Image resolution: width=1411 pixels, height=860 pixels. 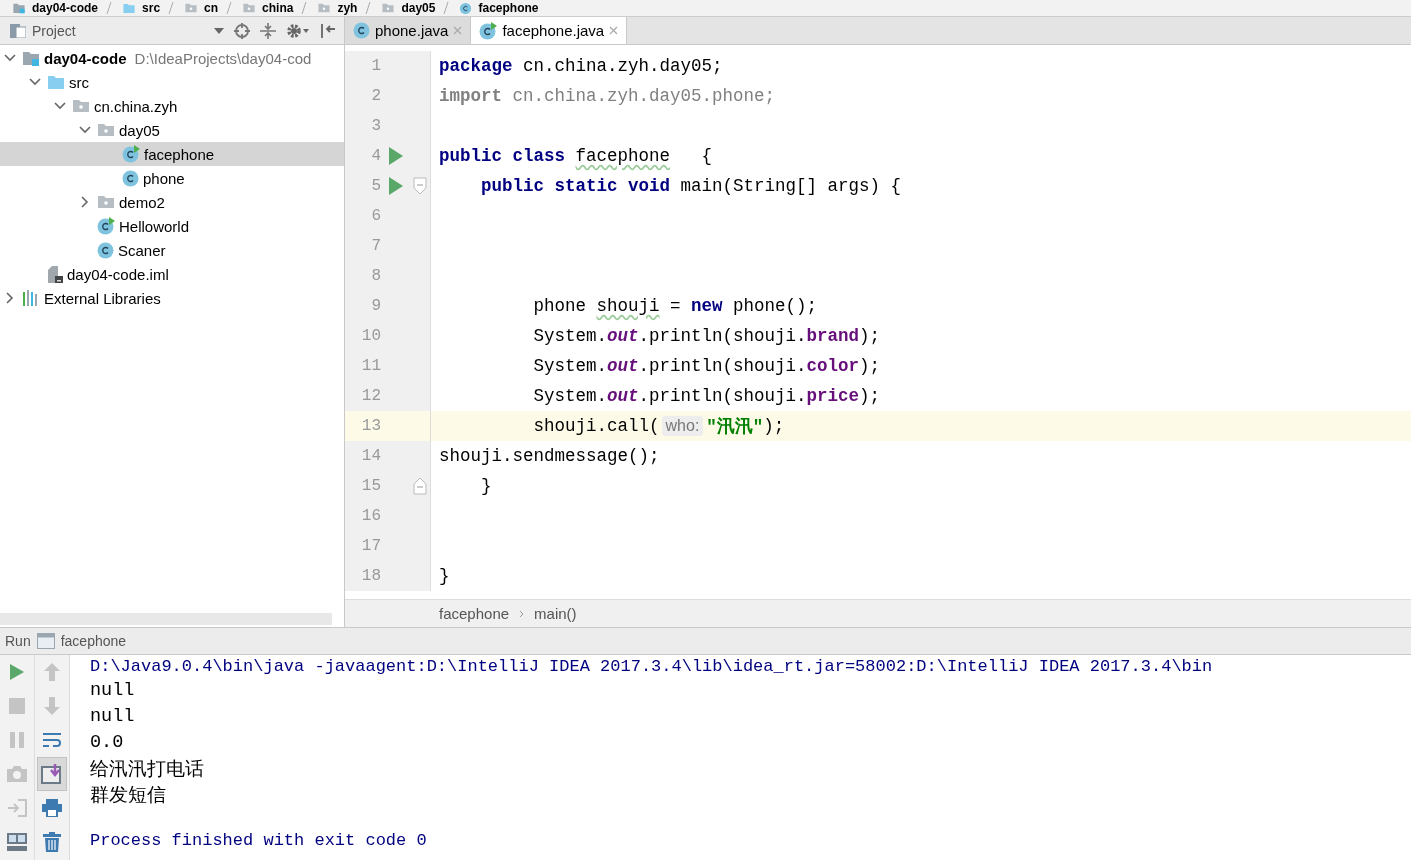 I want to click on nav-bar-item: day04-code, so click(x=54, y=8).